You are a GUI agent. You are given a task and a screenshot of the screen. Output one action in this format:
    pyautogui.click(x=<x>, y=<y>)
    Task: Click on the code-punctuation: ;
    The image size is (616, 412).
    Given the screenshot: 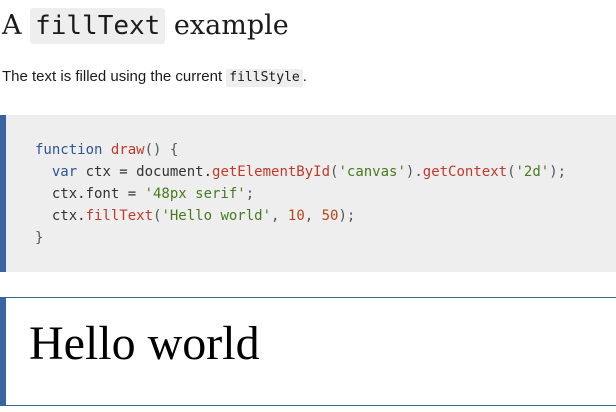 What is the action you would take?
    pyautogui.click(x=250, y=194)
    